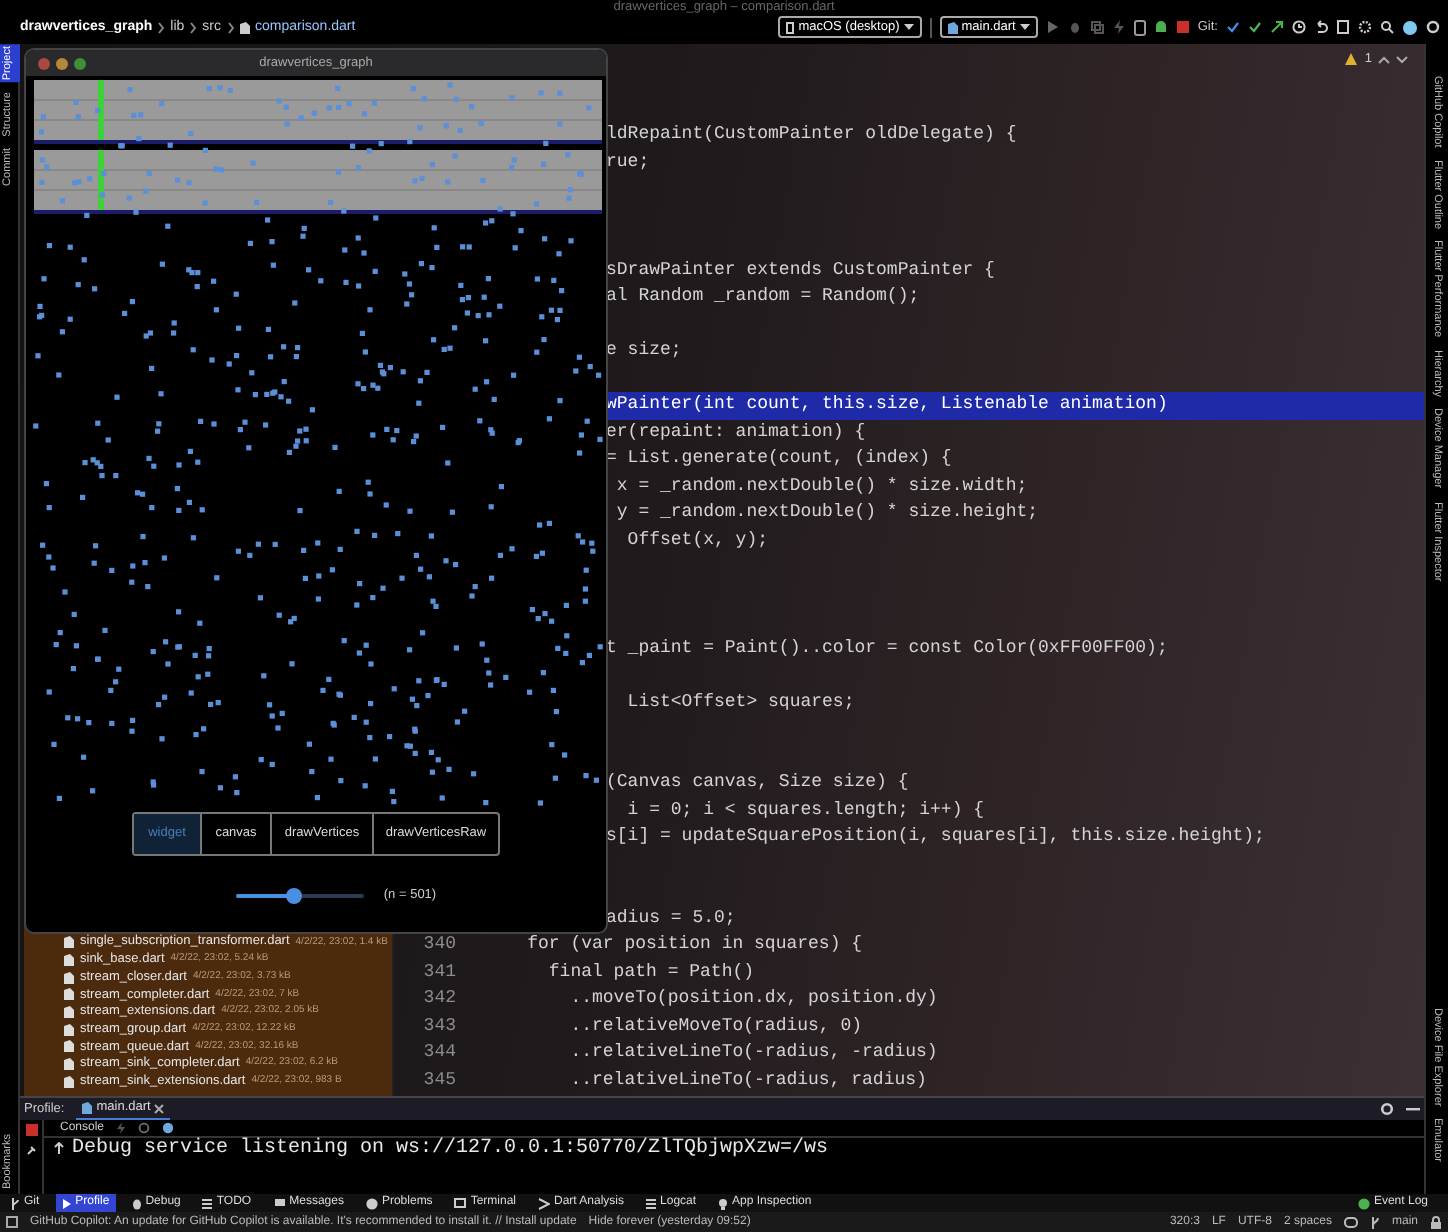  I want to click on code-line: y = _random.nextDouble() * size.height;, so click(827, 513).